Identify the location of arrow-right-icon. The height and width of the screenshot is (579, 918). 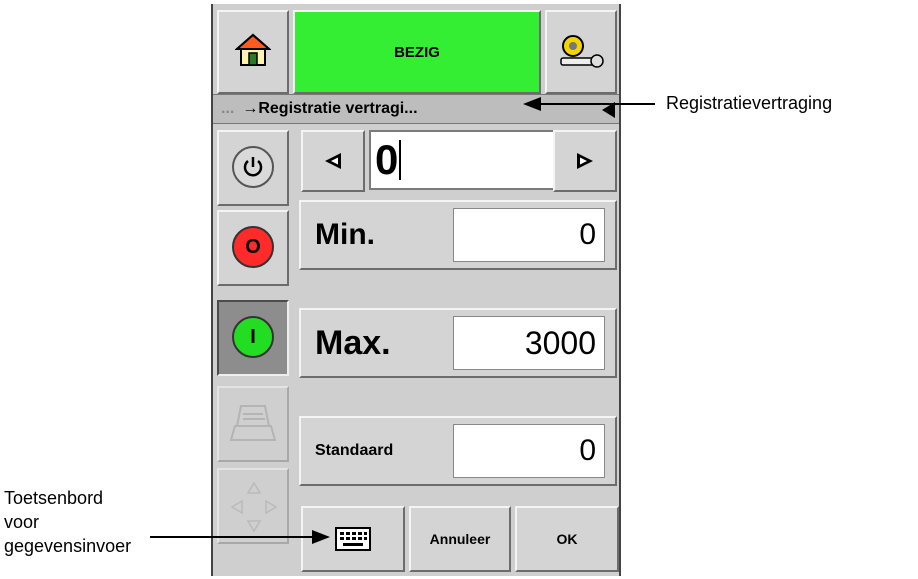
(585, 161).